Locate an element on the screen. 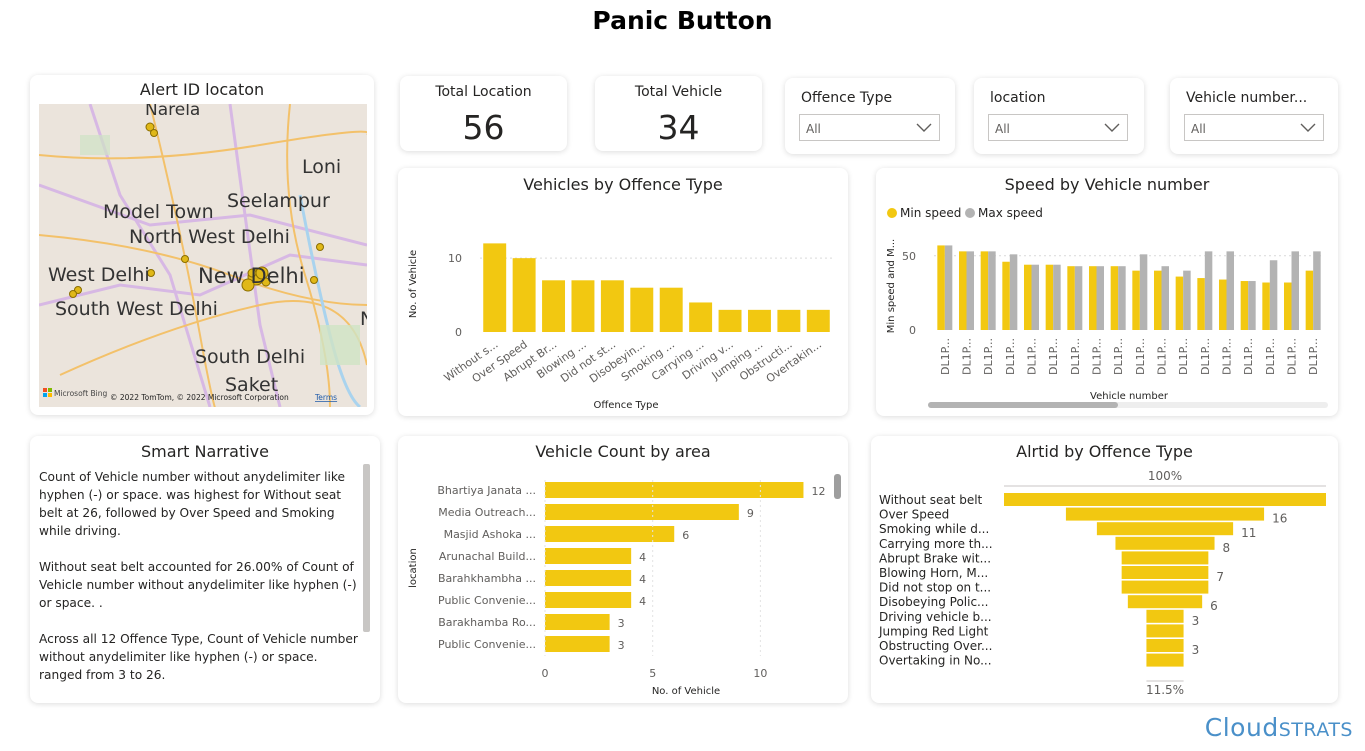 The image size is (1365, 751). y-axis-title: No. of Vehicle is located at coordinates (413, 284).